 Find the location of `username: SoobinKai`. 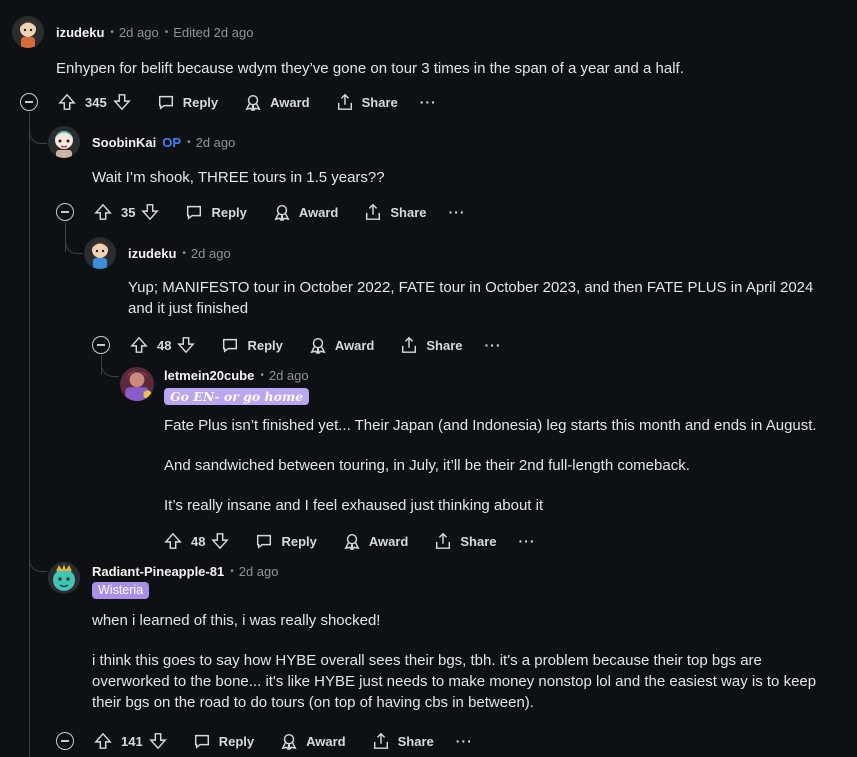

username: SoobinKai is located at coordinates (124, 142).